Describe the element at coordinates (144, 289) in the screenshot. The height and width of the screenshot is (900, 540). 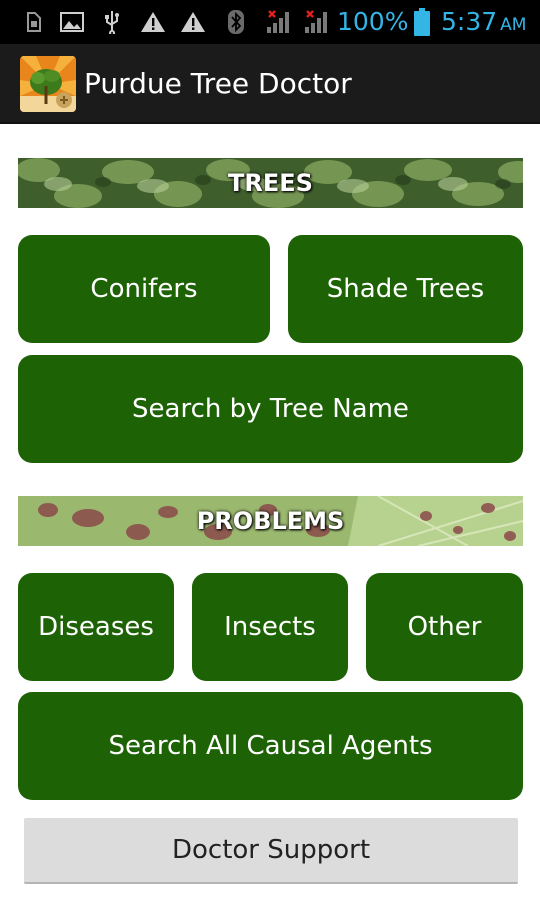
I see `conifers-button: Conifers` at that location.